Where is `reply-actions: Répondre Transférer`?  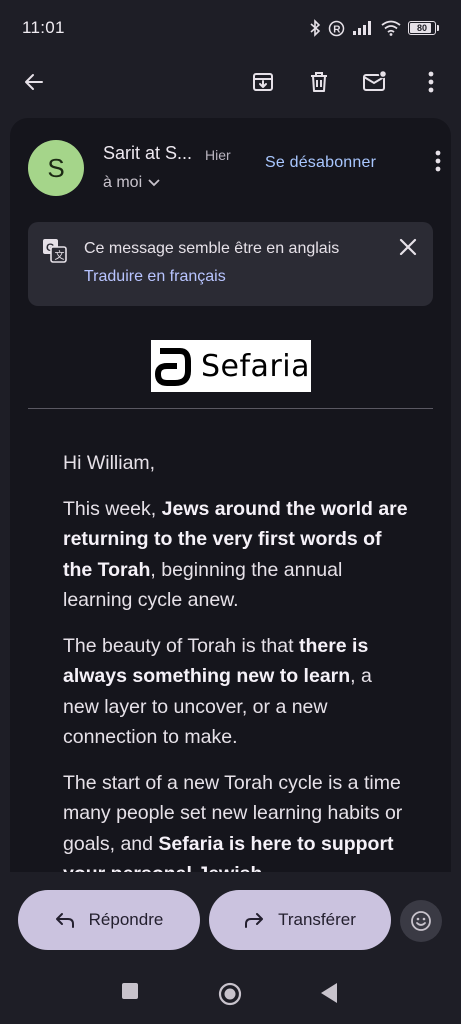
reply-actions: Répondre Transférer is located at coordinates (230, 920).